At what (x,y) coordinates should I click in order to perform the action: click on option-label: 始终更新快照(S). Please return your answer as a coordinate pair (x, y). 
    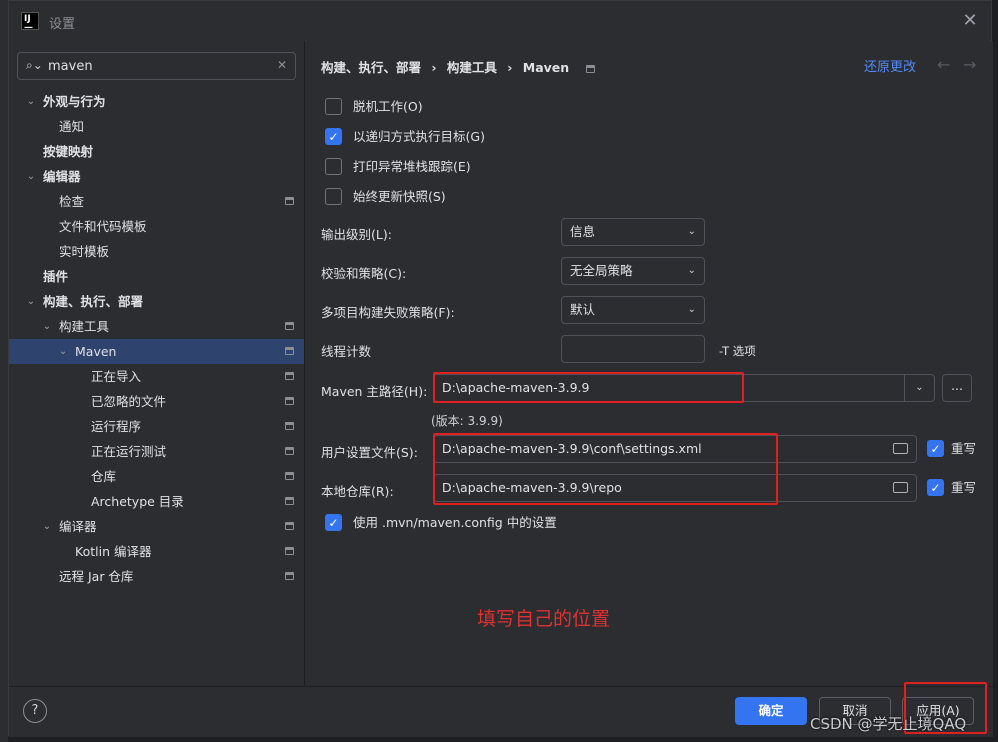
    Looking at the image, I should click on (399, 196).